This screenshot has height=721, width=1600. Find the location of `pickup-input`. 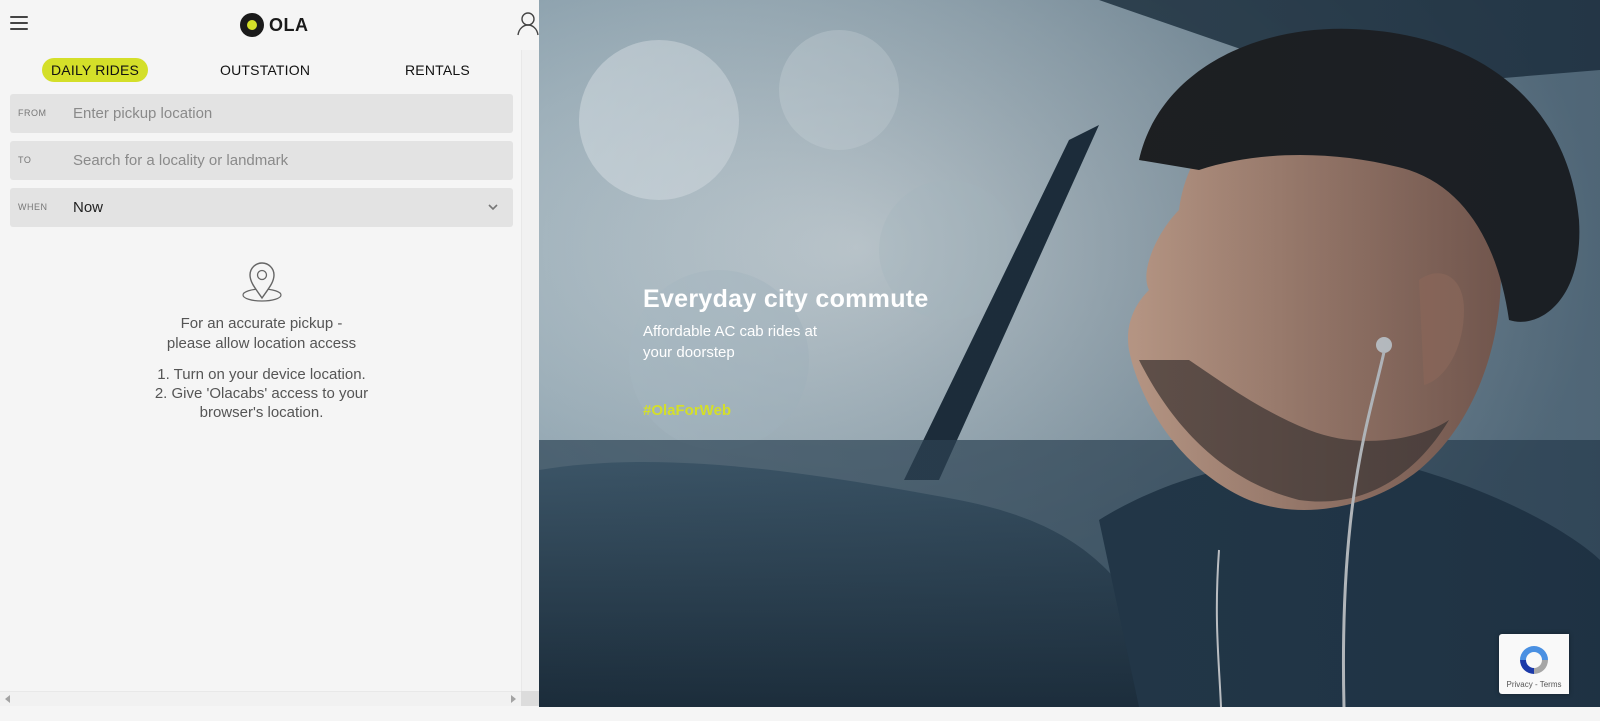

pickup-input is located at coordinates (288, 113).